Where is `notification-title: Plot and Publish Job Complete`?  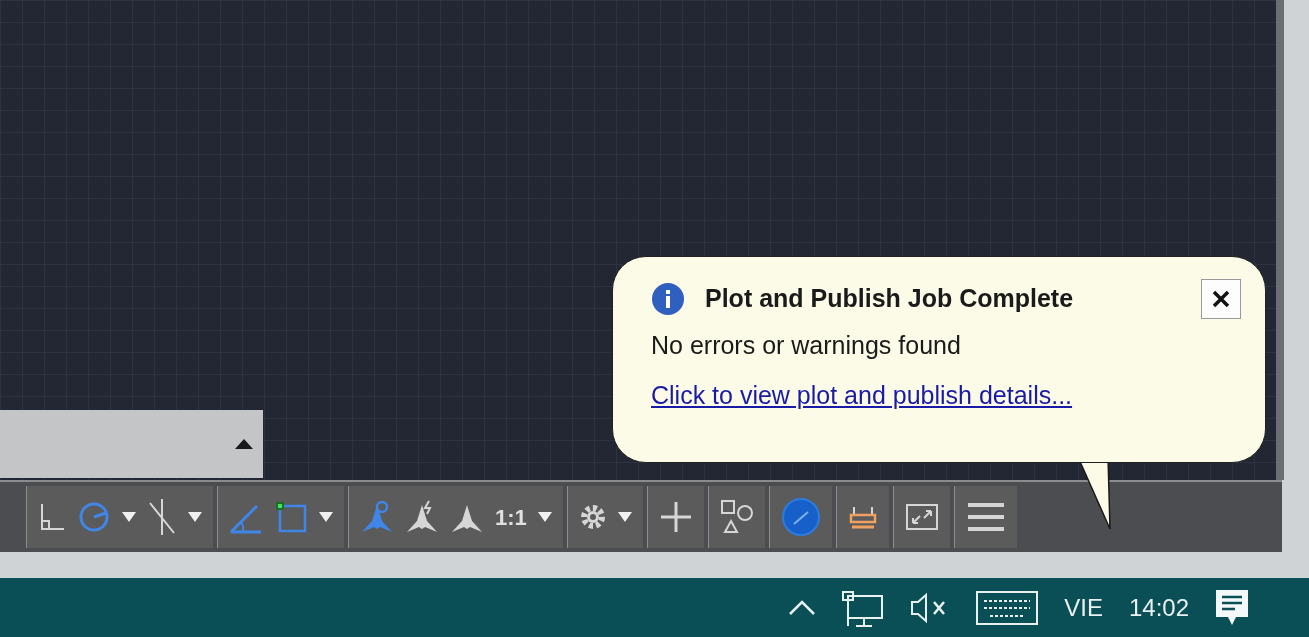
notification-title: Plot and Publish Job Complete is located at coordinates (889, 299).